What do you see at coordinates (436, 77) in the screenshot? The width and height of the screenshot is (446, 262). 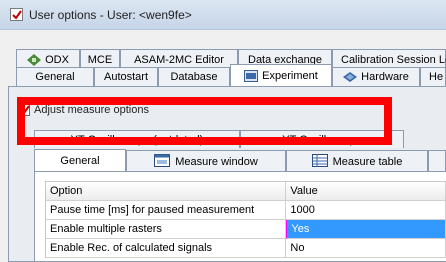 I see `tab-help-label: He` at bounding box center [436, 77].